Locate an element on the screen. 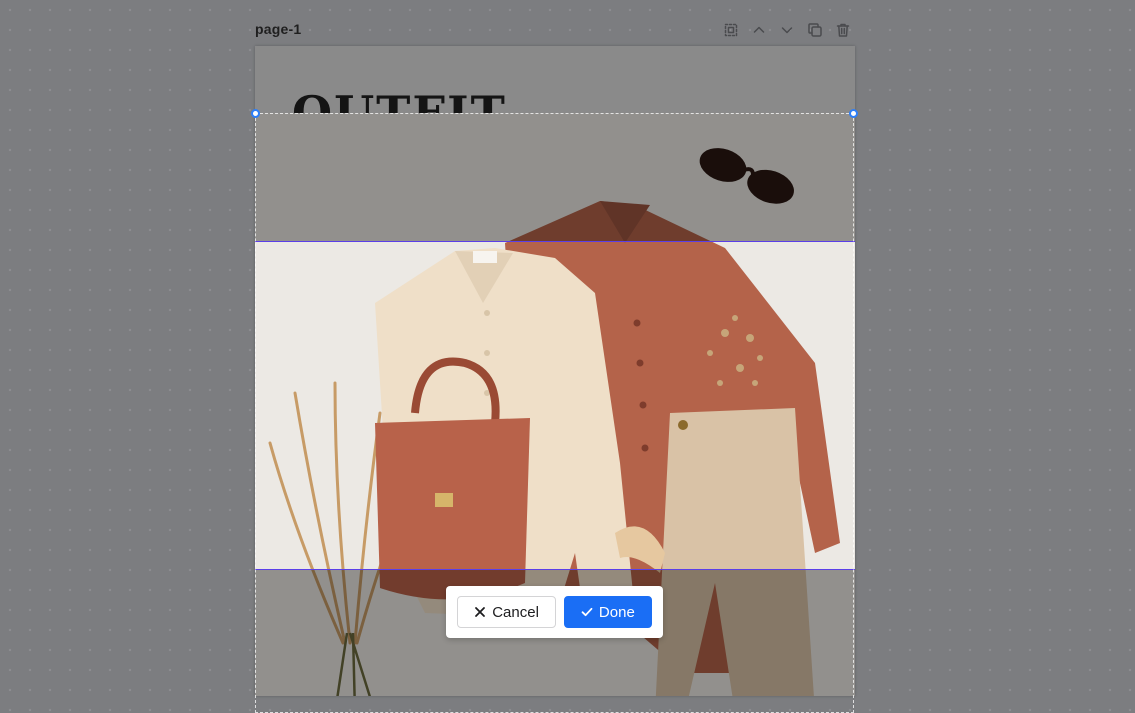  close-icon is located at coordinates (480, 612).